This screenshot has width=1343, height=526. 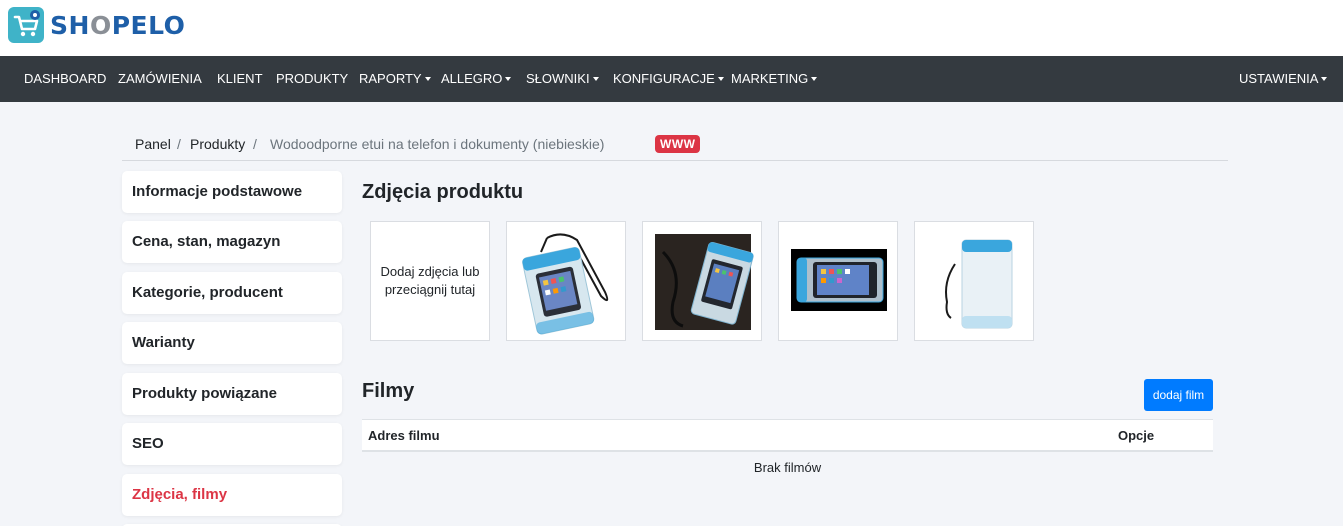 I want to click on empty-state-text: Brak filmów, so click(x=787, y=467).